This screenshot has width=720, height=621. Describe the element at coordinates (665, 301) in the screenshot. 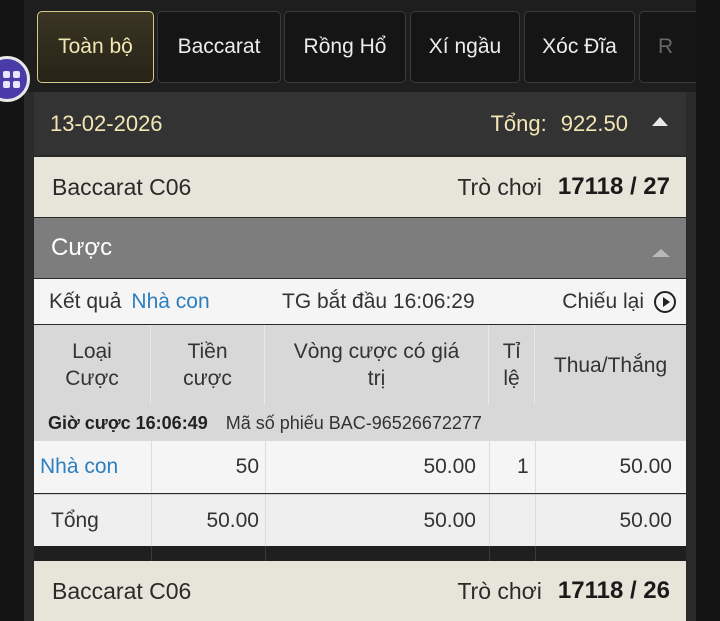

I see `play-circle-icon` at that location.